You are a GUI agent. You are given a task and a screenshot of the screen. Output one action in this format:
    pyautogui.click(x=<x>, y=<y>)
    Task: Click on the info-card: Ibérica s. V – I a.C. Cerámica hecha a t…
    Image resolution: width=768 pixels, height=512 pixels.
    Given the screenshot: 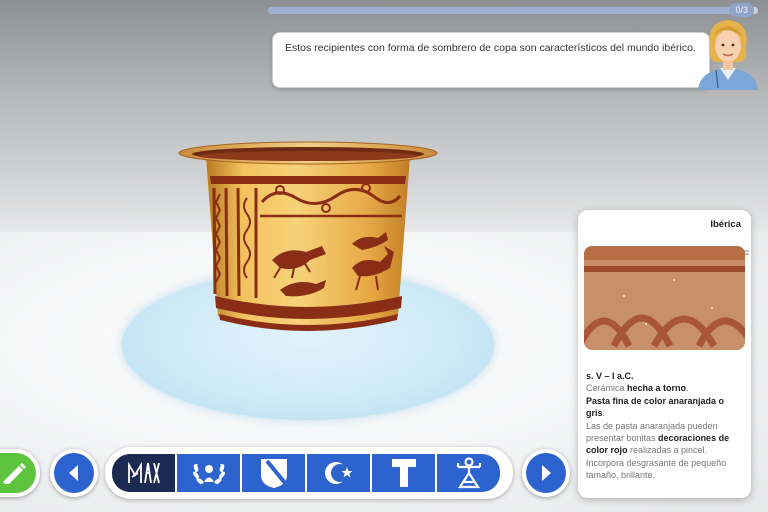 What is the action you would take?
    pyautogui.click(x=664, y=354)
    